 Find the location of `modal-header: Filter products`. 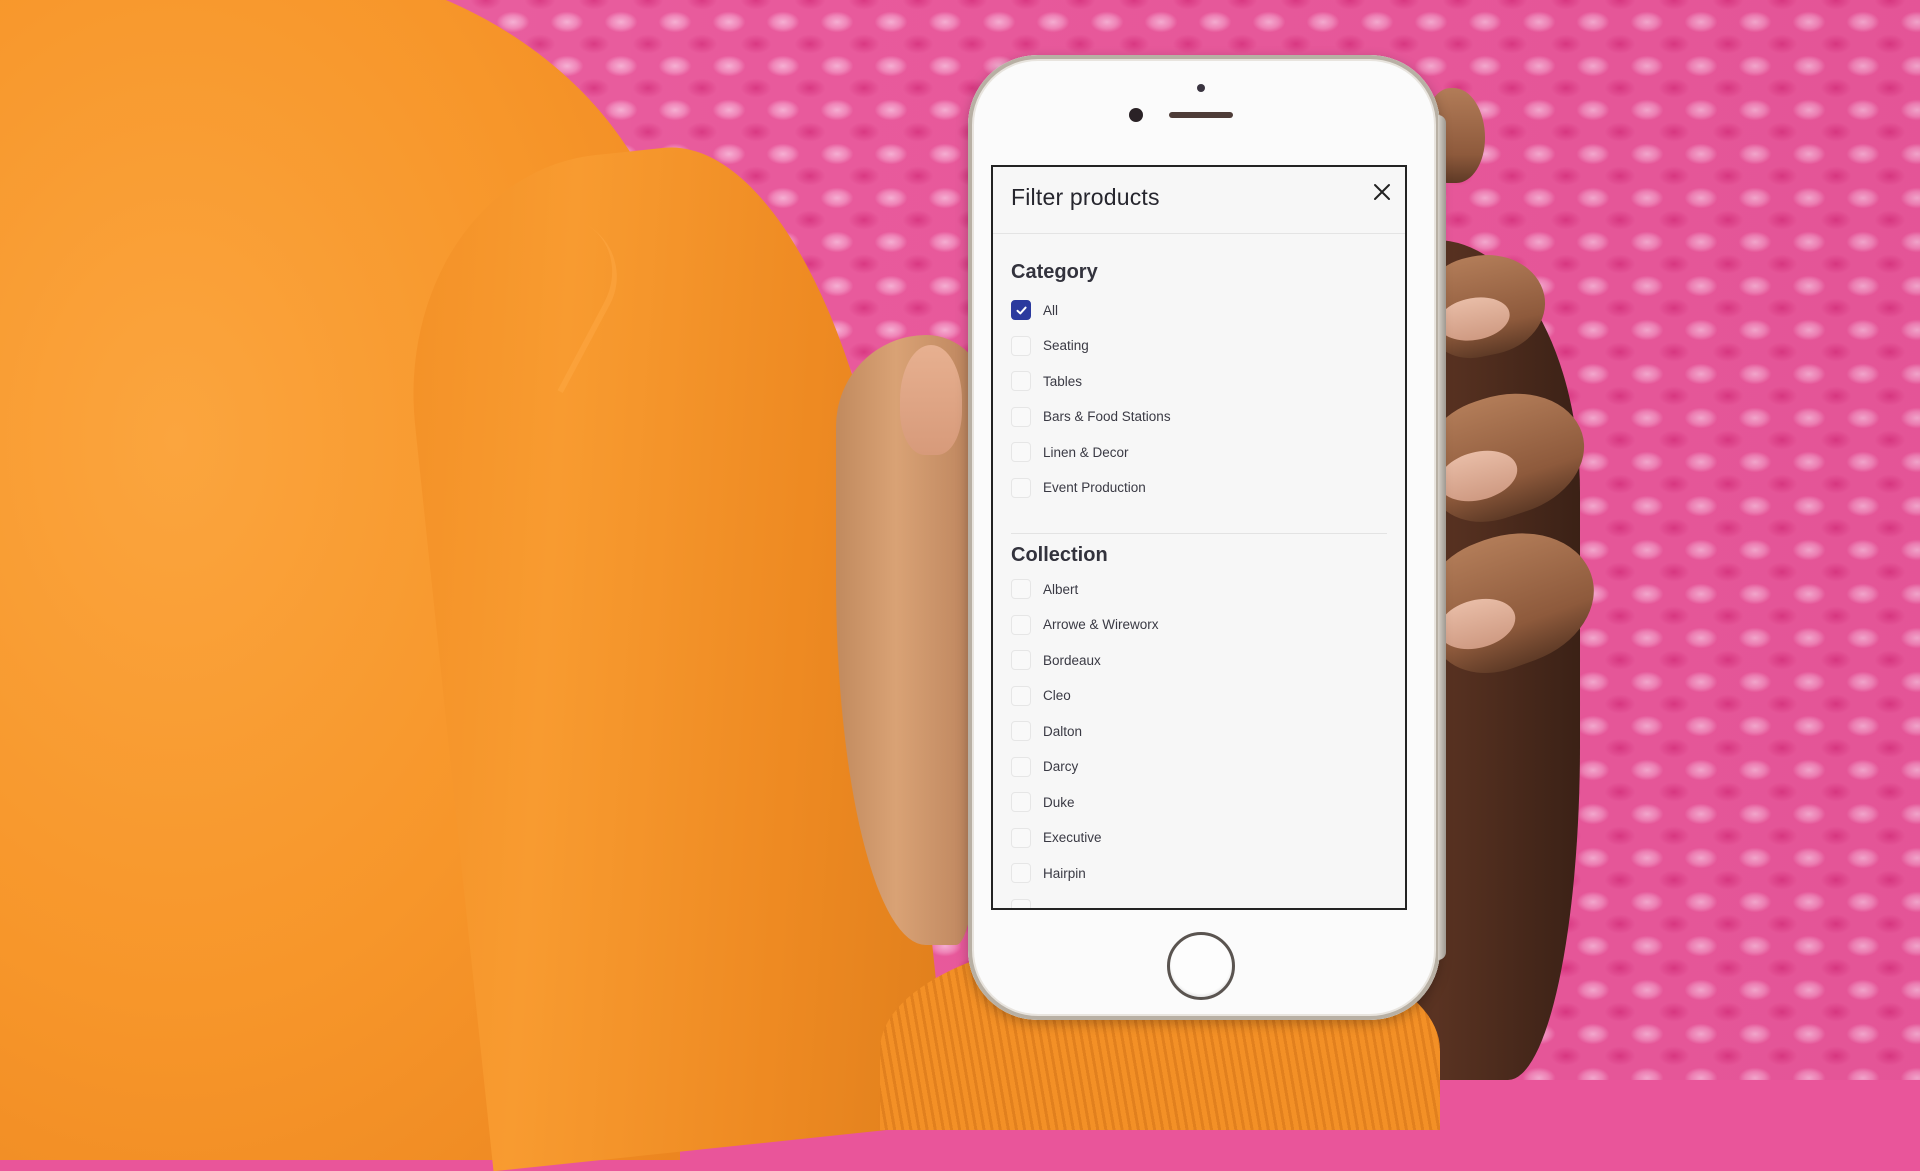

modal-header: Filter products is located at coordinates (1199, 200).